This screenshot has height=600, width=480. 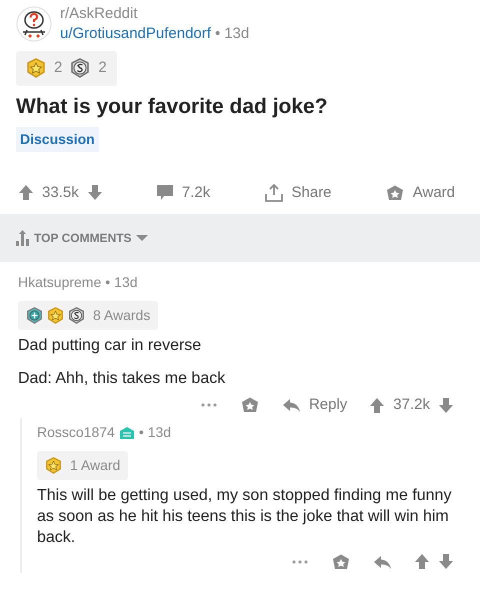 What do you see at coordinates (60, 192) in the screenshot?
I see `vote-score: 33.5k` at bounding box center [60, 192].